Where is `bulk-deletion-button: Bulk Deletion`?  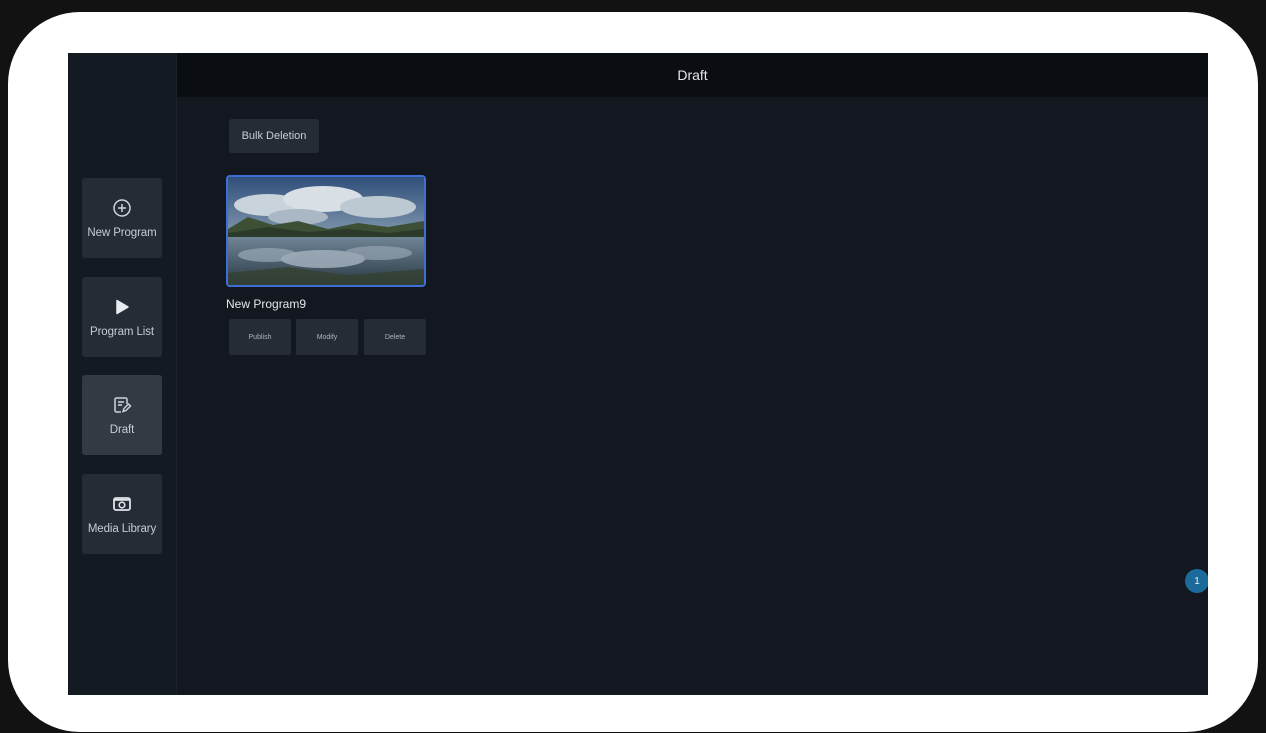
bulk-deletion-button: Bulk Deletion is located at coordinates (274, 136).